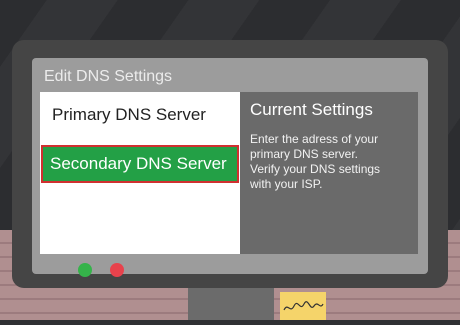 The height and width of the screenshot is (325, 460). I want to click on info-line: primary DNS server., so click(304, 154).